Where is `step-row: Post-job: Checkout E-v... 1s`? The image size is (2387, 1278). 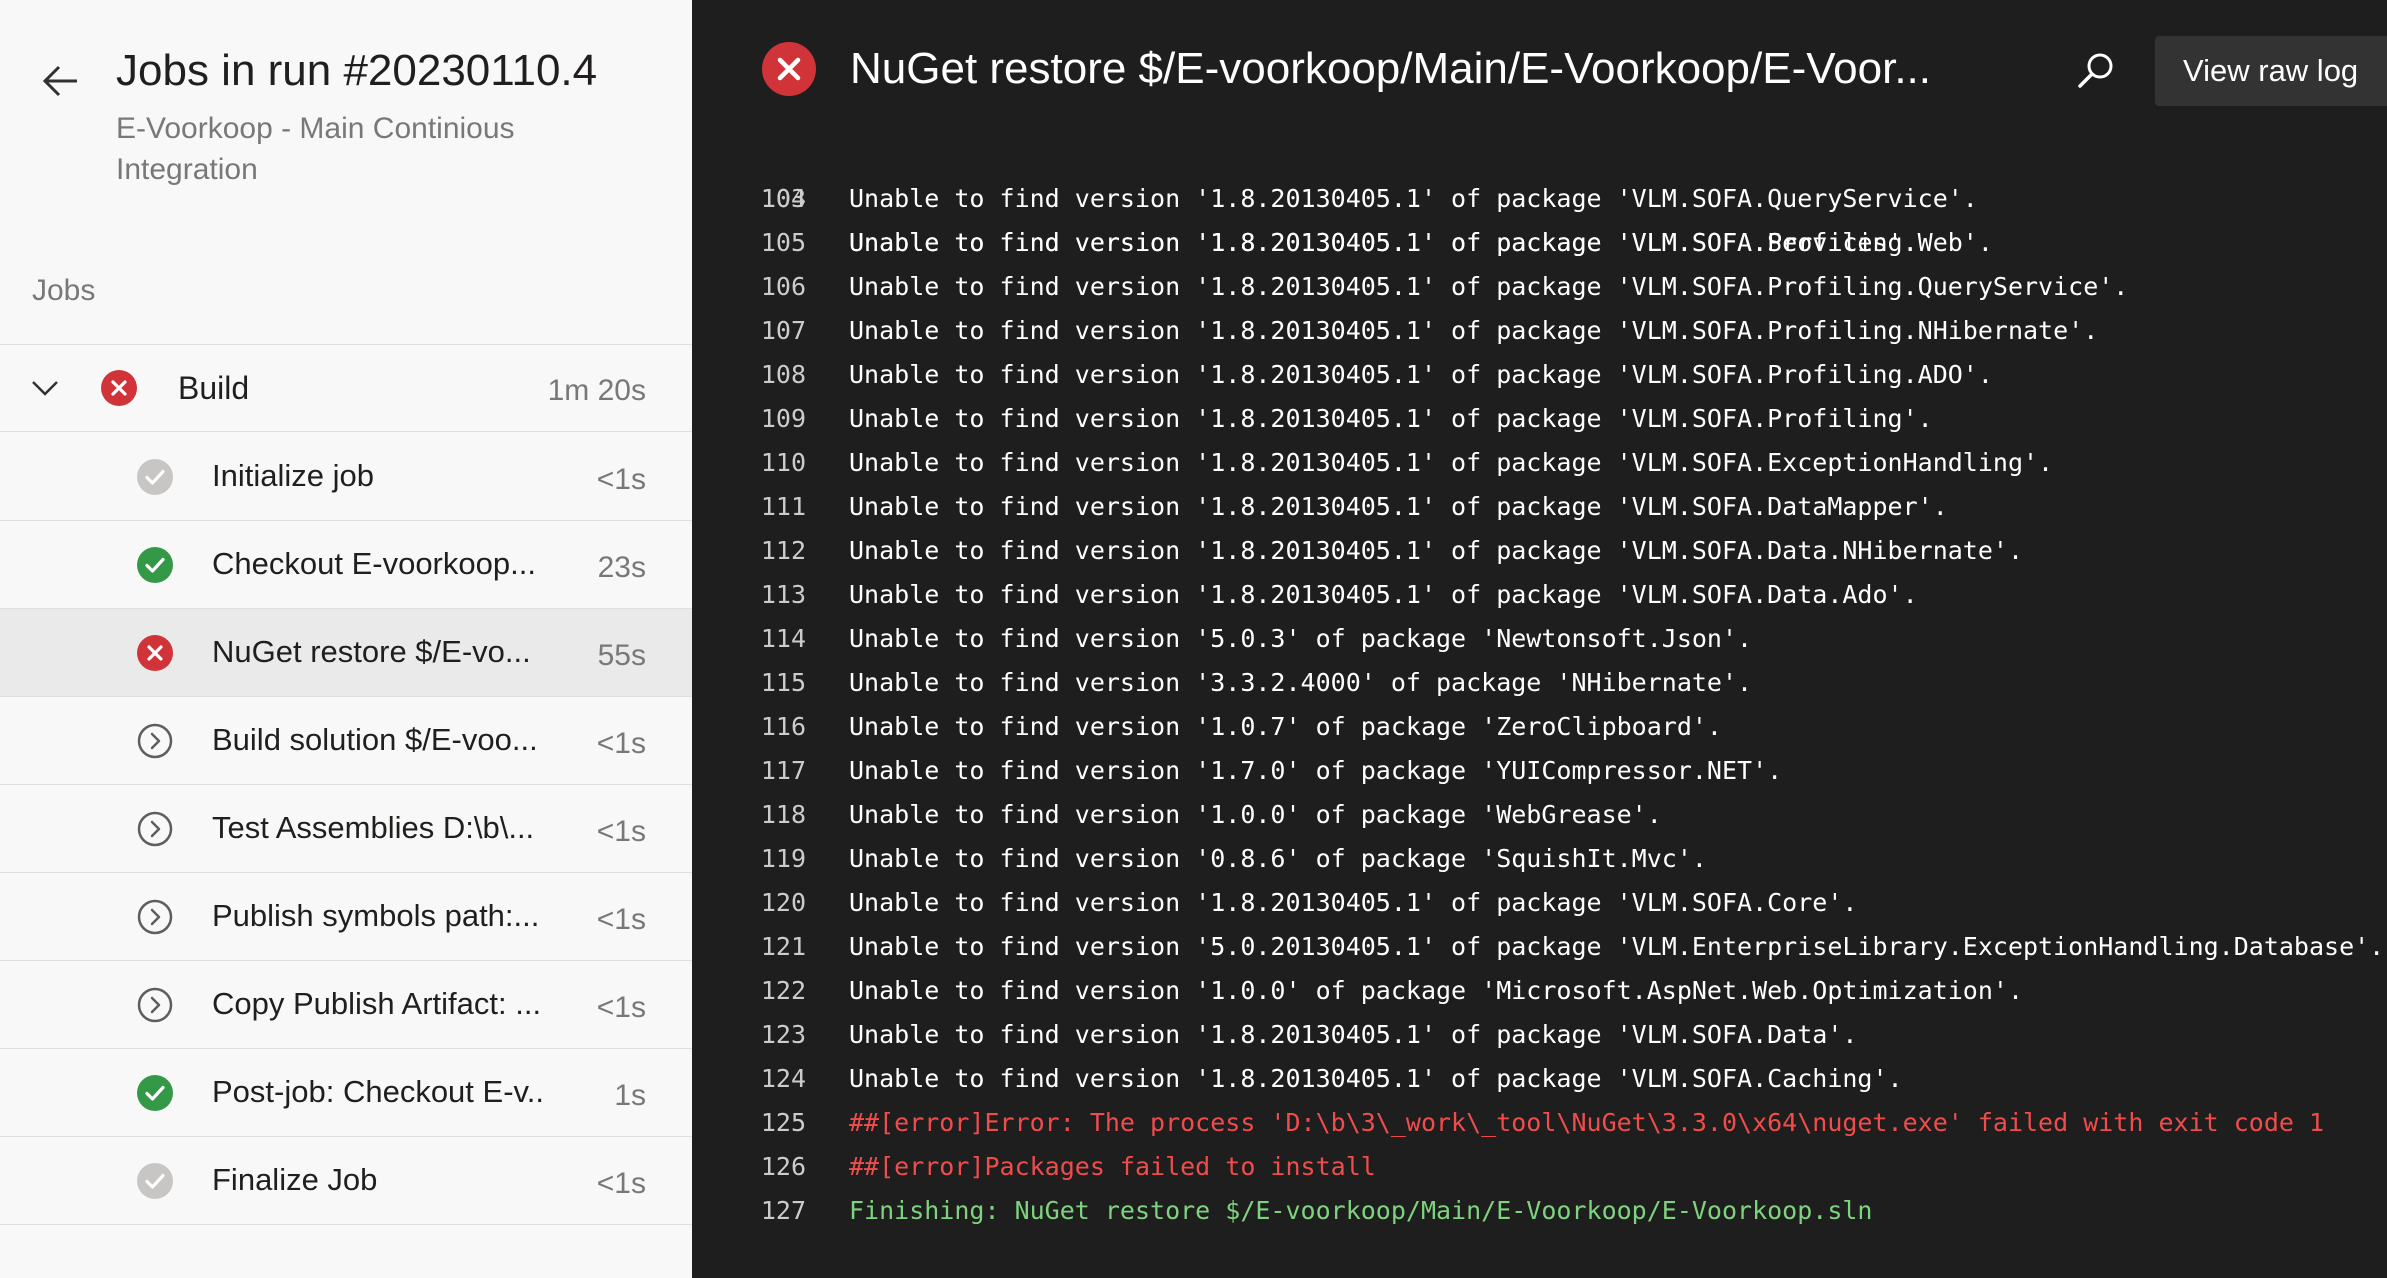 step-row: Post-job: Checkout E-v... 1s is located at coordinates (346, 1093).